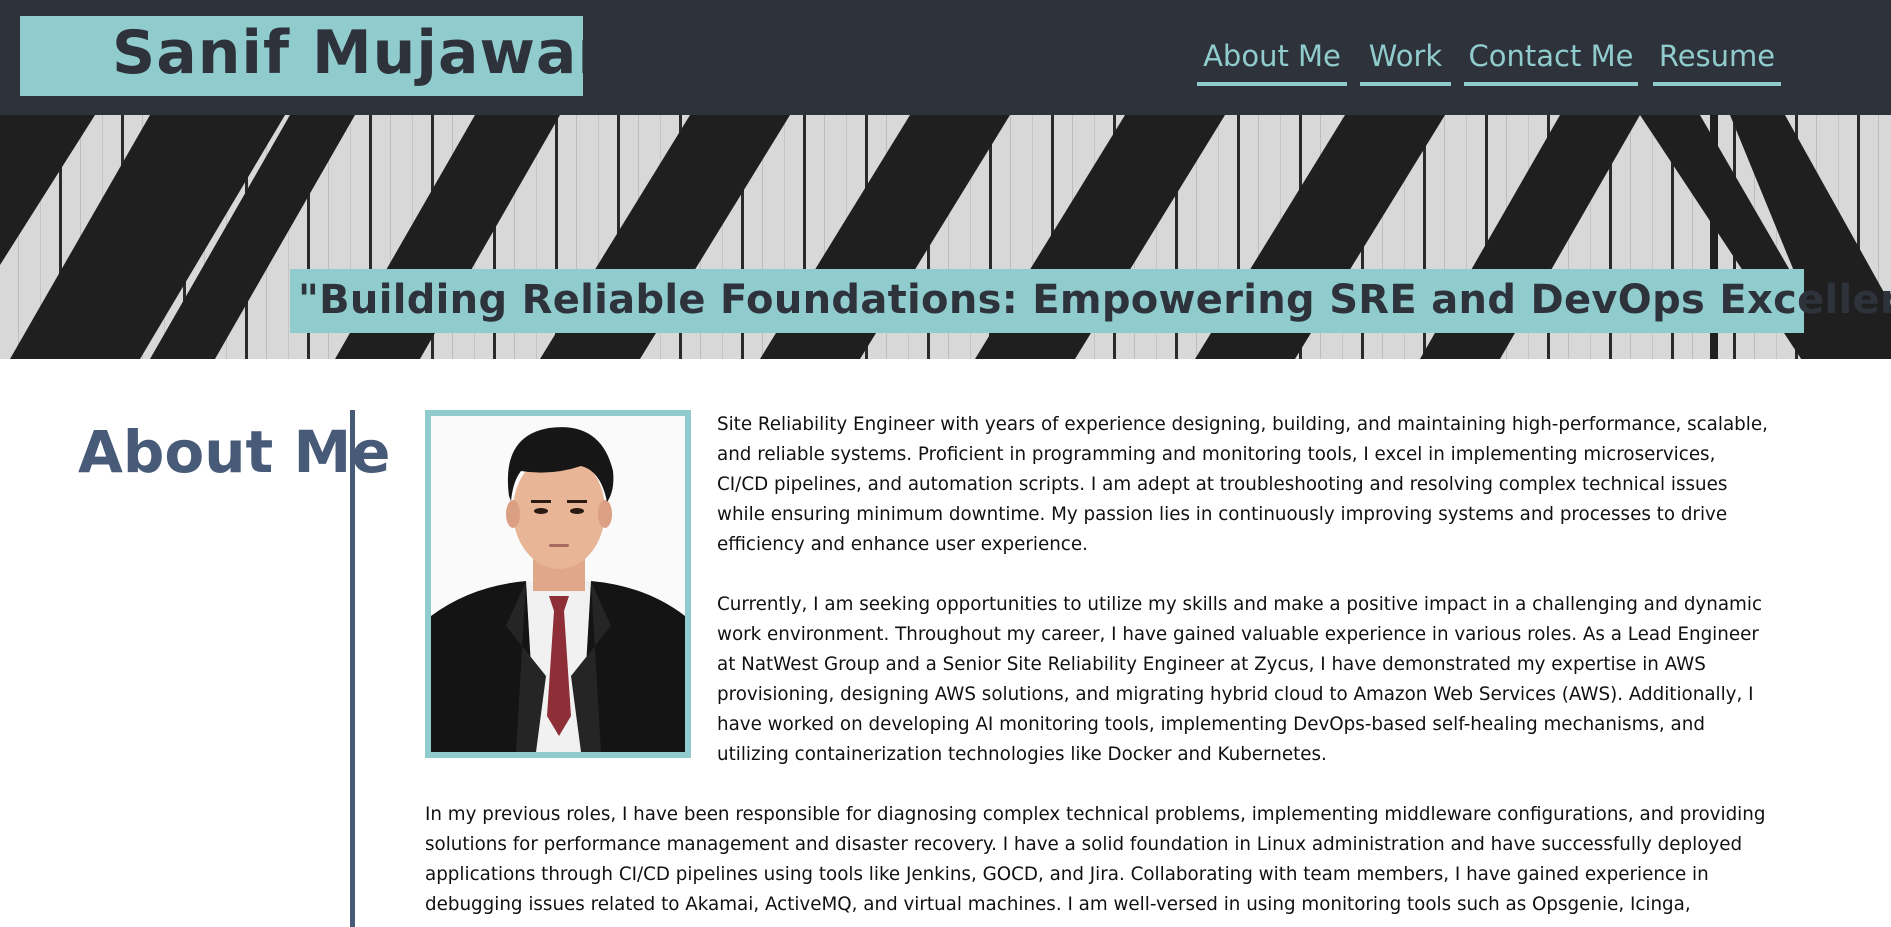 The height and width of the screenshot is (927, 1891). I want to click on about-heading: About Me, so click(234, 452).